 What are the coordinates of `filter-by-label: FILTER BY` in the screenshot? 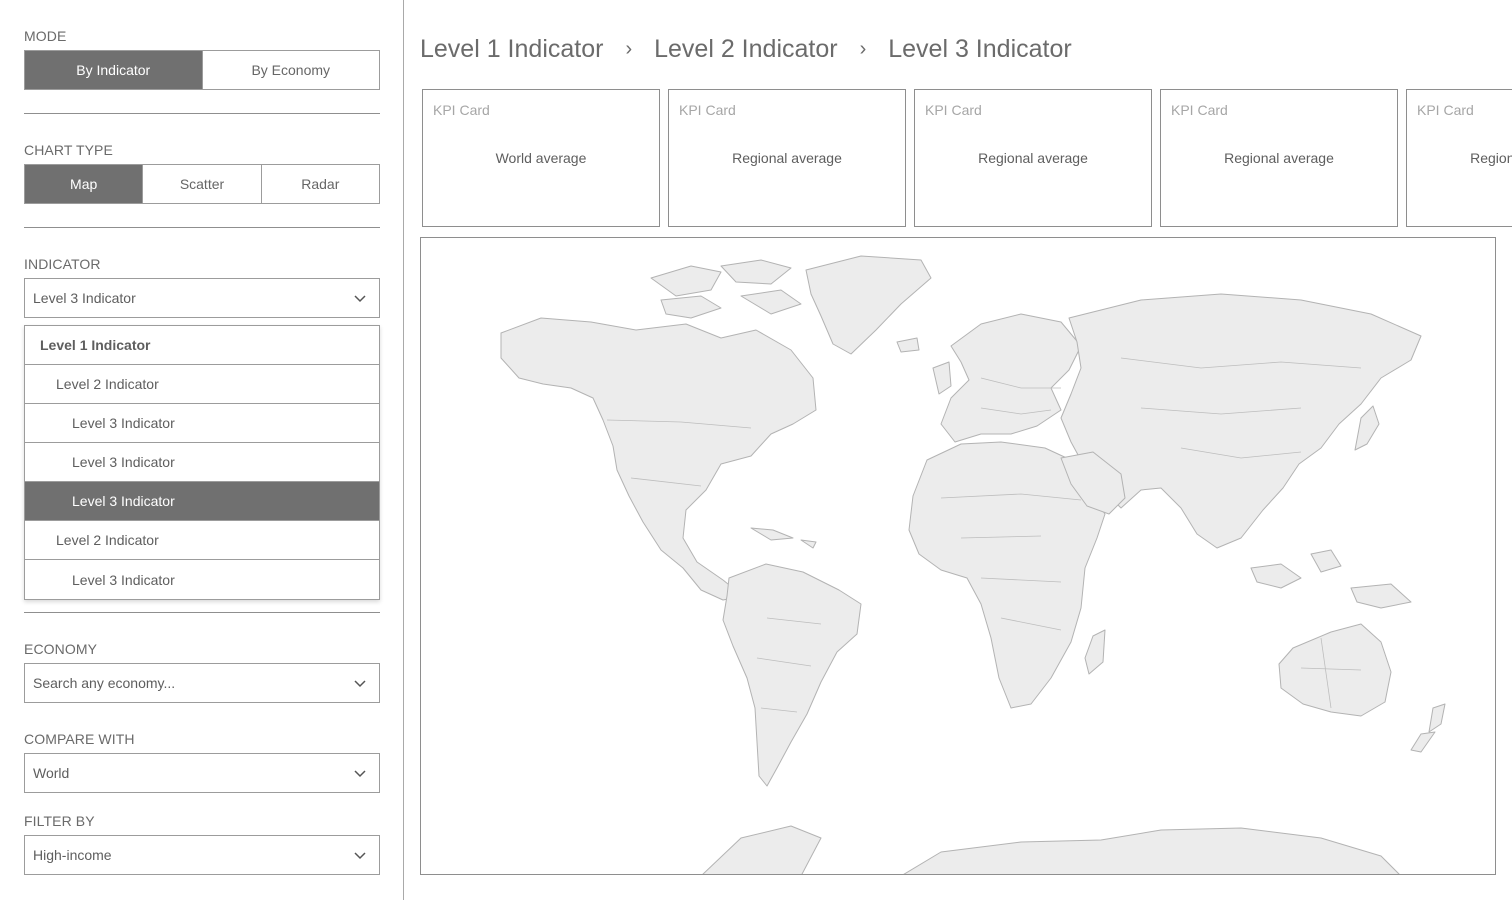 It's located at (59, 821).